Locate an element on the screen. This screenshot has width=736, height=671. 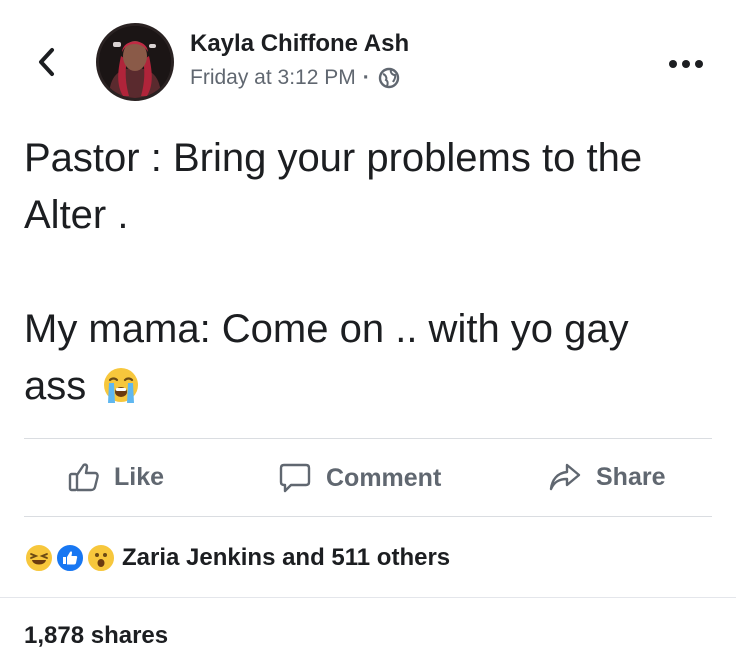
comment-button: Comment is located at coordinates (359, 478).